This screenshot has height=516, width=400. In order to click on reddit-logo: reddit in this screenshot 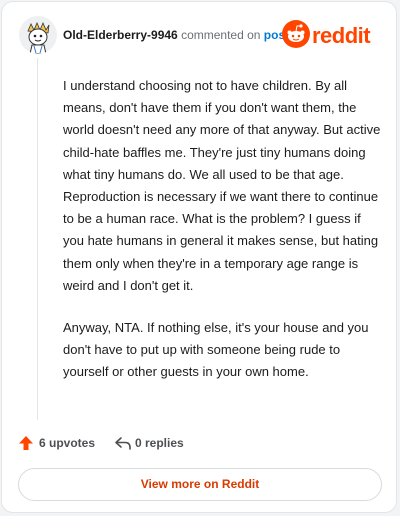, I will do `click(332, 34)`.